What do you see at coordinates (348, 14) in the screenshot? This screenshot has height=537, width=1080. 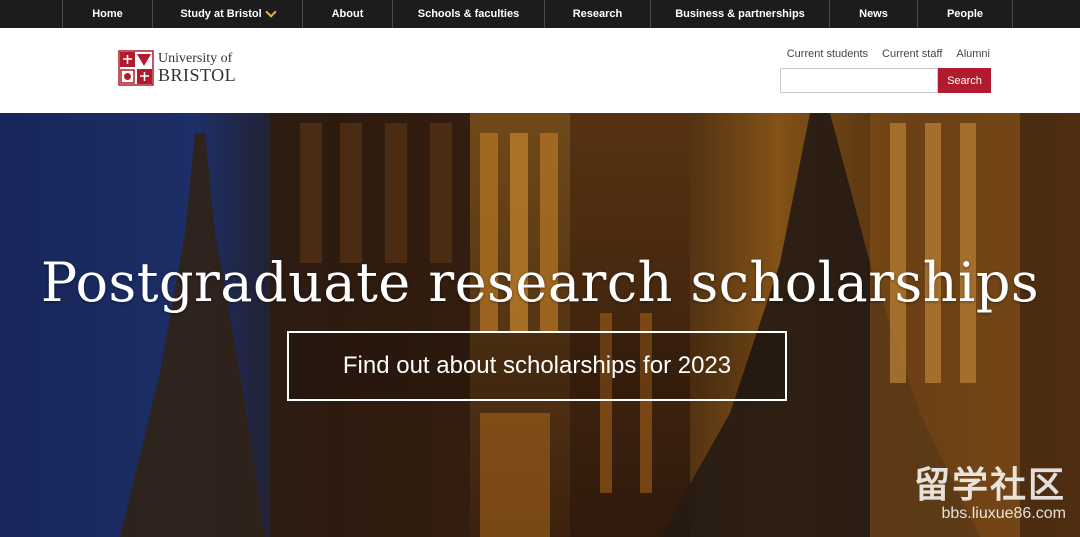 I see `nav-item-about: About` at bounding box center [348, 14].